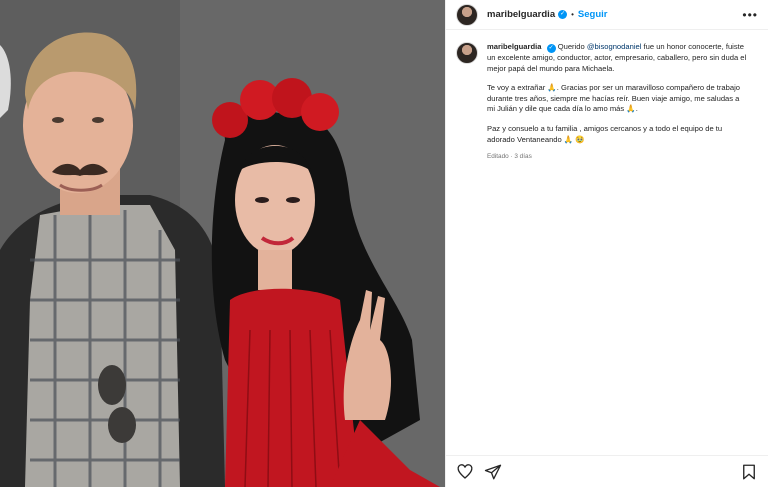 Image resolution: width=768 pixels, height=487 pixels. Describe the element at coordinates (467, 14) in the screenshot. I see `avatar` at that location.